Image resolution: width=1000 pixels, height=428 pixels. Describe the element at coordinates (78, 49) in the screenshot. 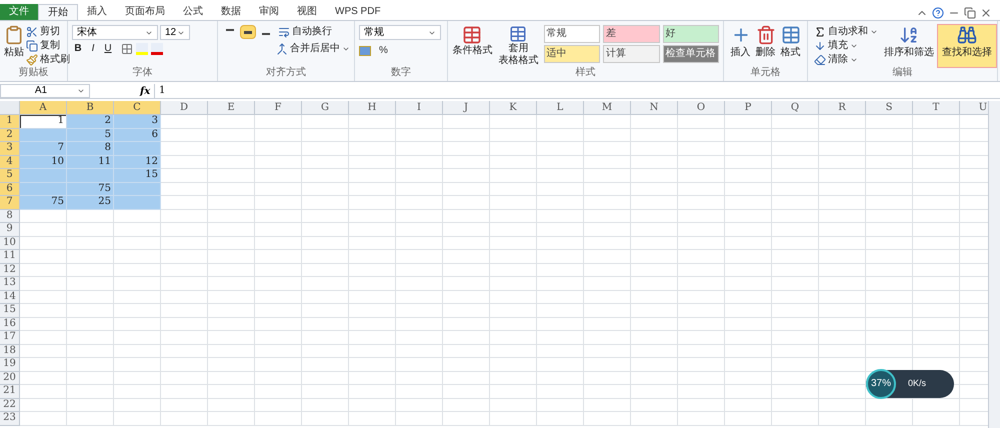

I see `font-style-button: B` at that location.